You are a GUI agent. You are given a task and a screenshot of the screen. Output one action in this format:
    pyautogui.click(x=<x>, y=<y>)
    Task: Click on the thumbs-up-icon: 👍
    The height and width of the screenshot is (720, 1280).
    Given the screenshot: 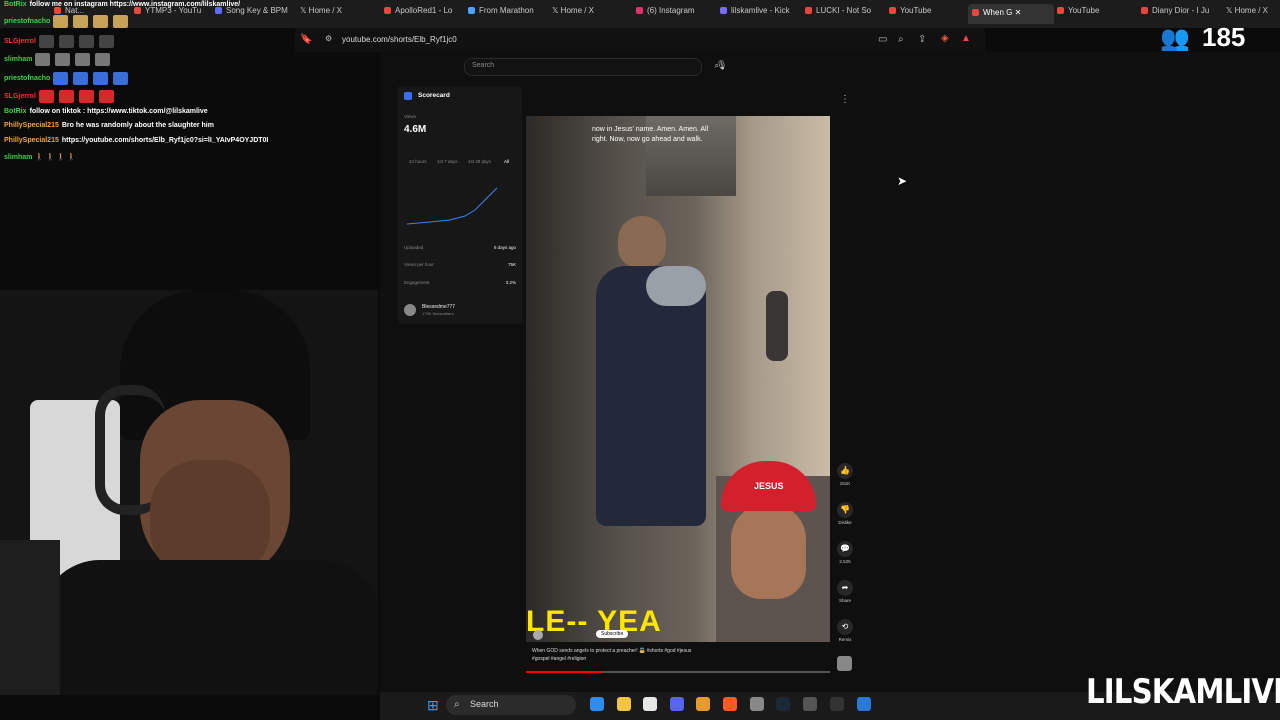 What is the action you would take?
    pyautogui.click(x=845, y=471)
    